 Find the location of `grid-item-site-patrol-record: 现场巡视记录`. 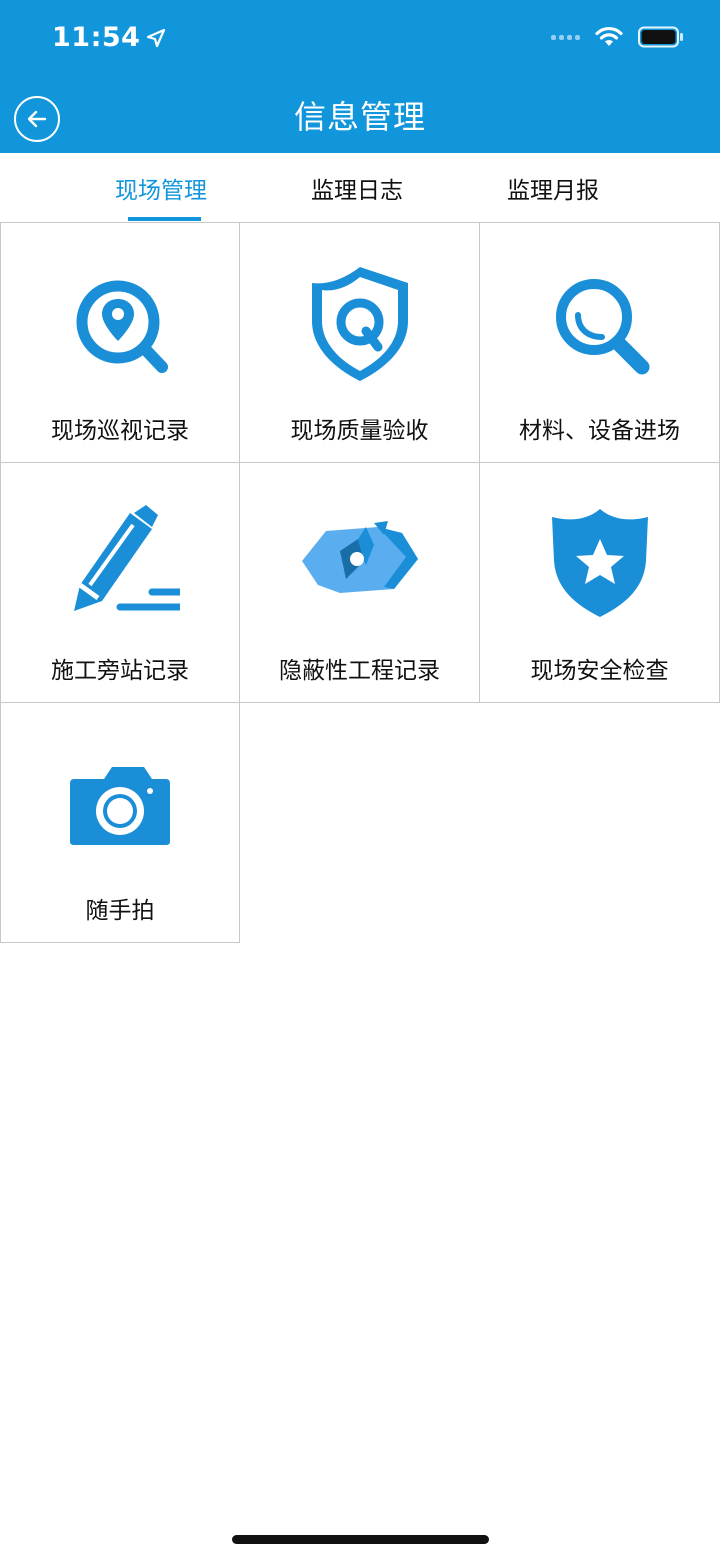

grid-item-site-patrol-record: 现场巡视记录 is located at coordinates (120, 343).